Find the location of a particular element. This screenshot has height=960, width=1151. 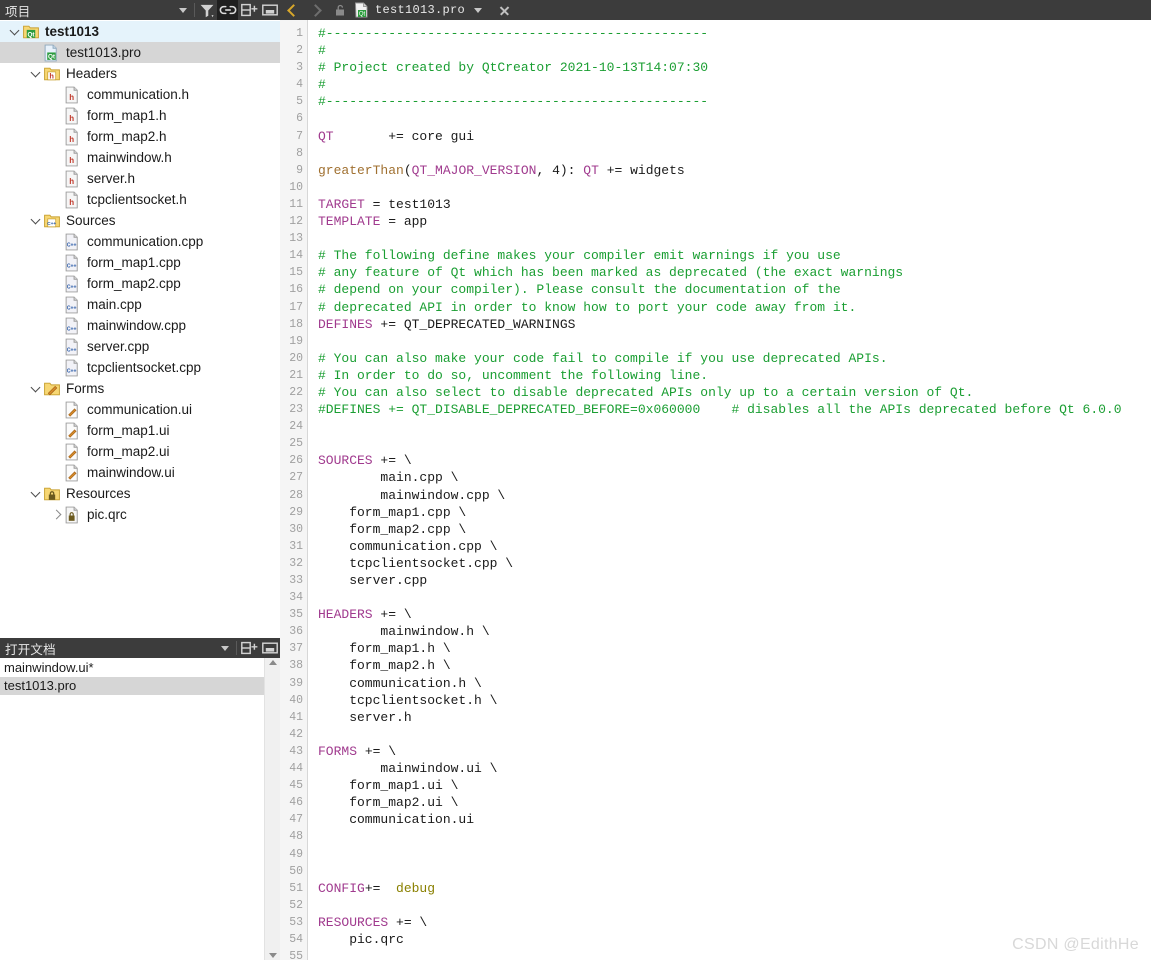

code-line: communication.cpp \ is located at coordinates (734, 546).